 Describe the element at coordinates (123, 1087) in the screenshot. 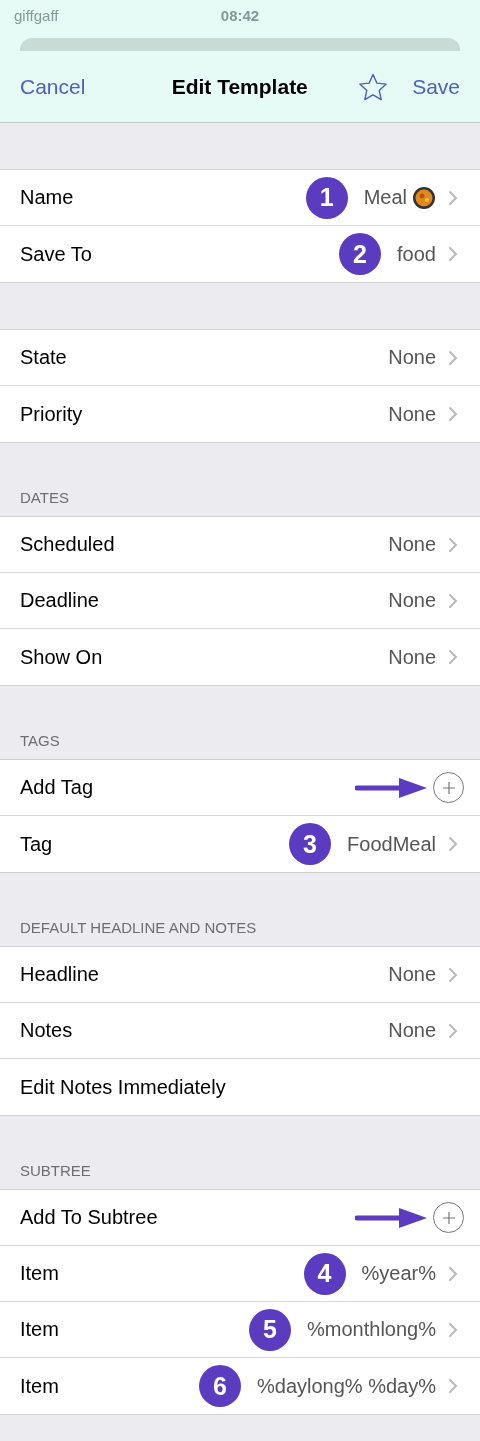

I see `row-label: Edit Notes Immediately` at that location.